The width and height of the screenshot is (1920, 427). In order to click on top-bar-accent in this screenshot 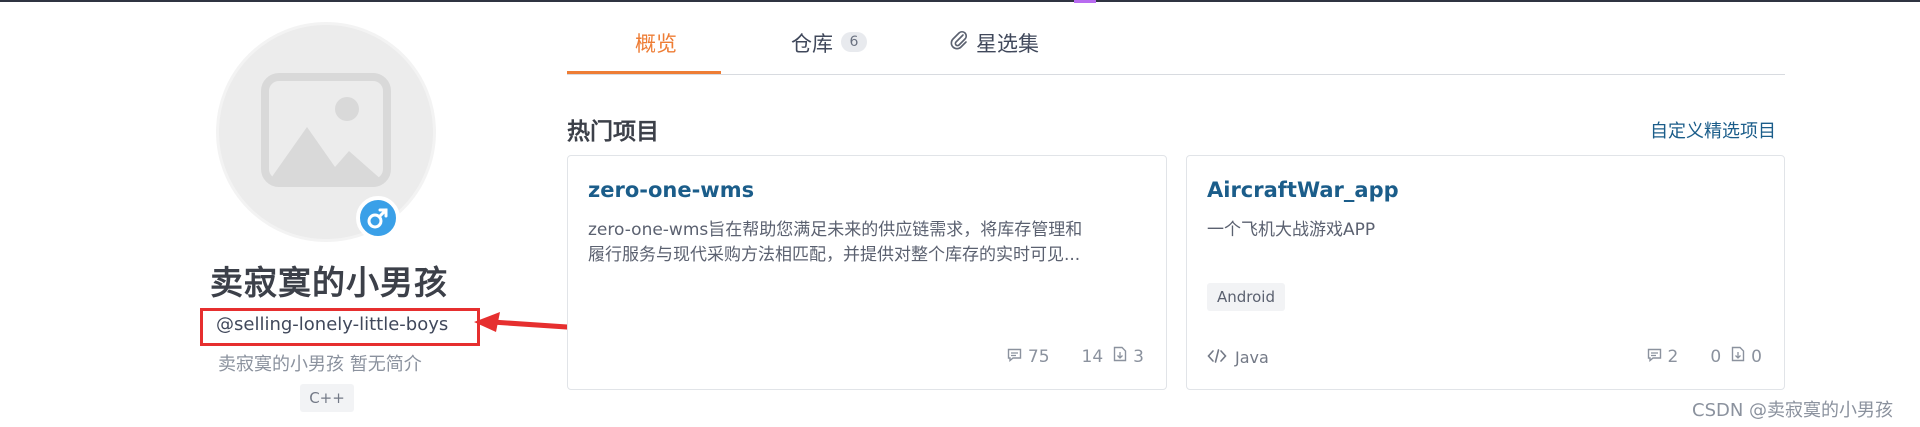, I will do `click(1085, 1)`.